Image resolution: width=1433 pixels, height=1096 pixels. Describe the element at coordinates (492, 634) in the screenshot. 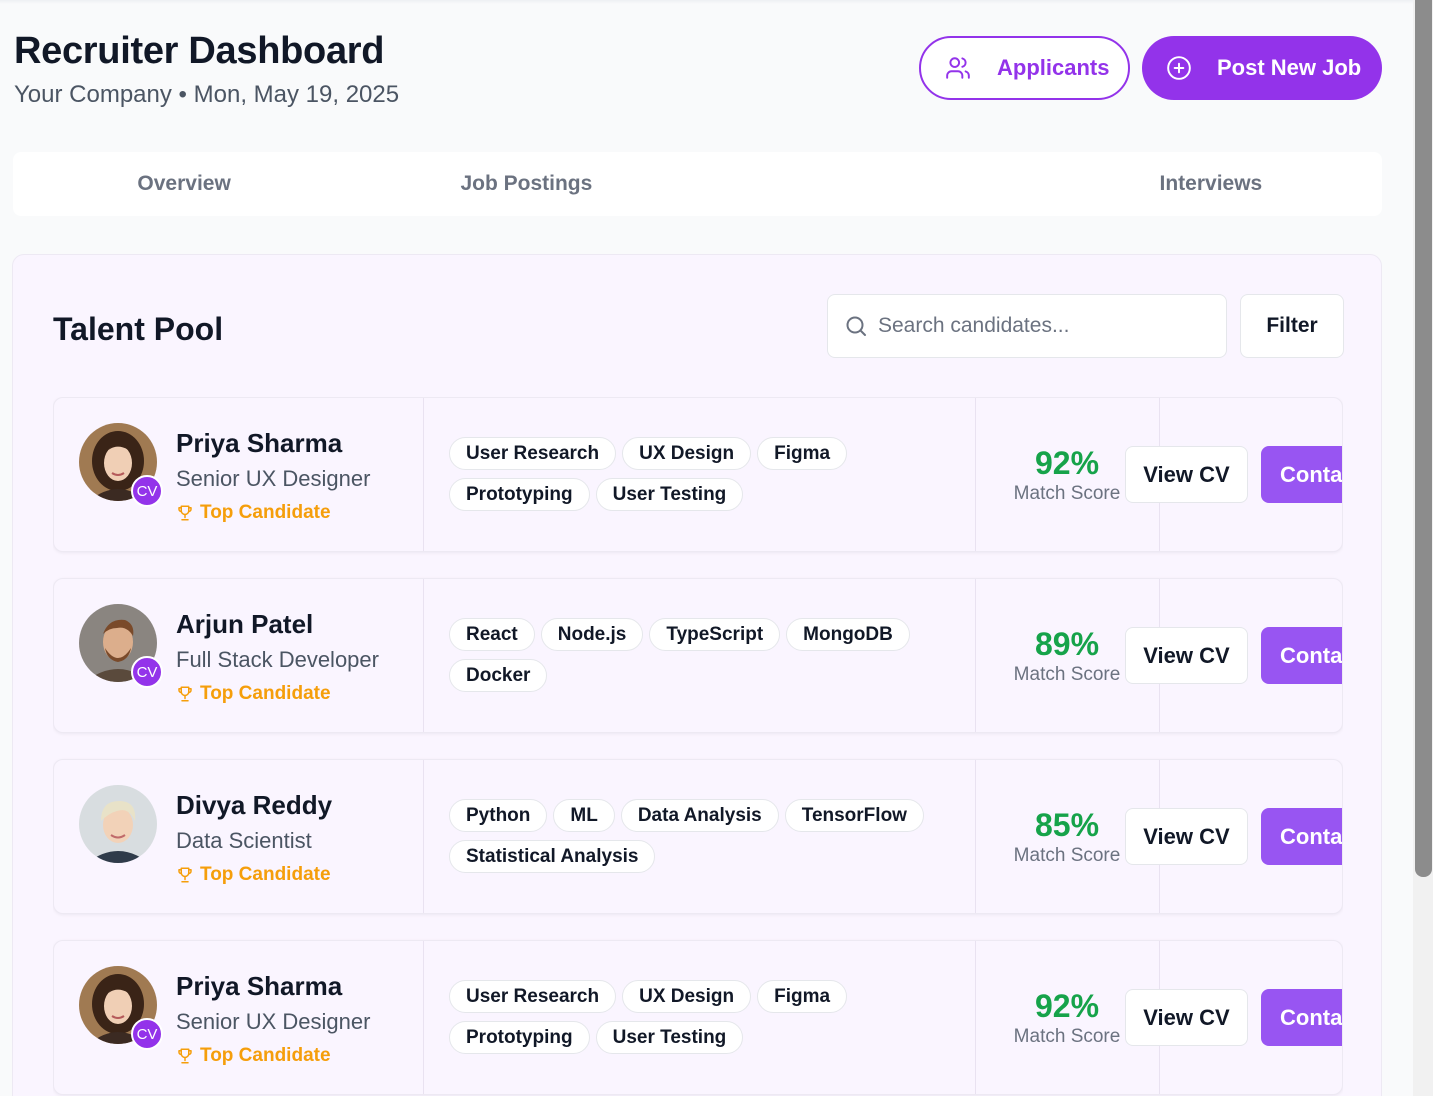

I see `skill-chip: React` at that location.